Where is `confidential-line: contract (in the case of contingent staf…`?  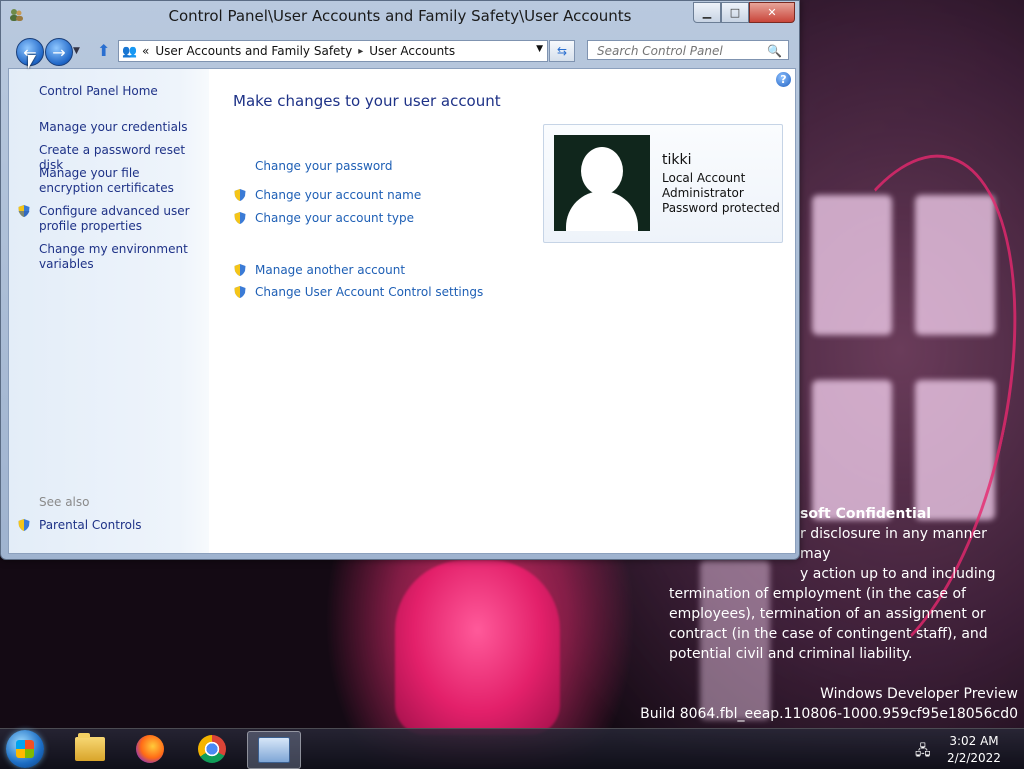
confidential-line: contract (in the case of contingent staf… is located at coordinates (828, 634).